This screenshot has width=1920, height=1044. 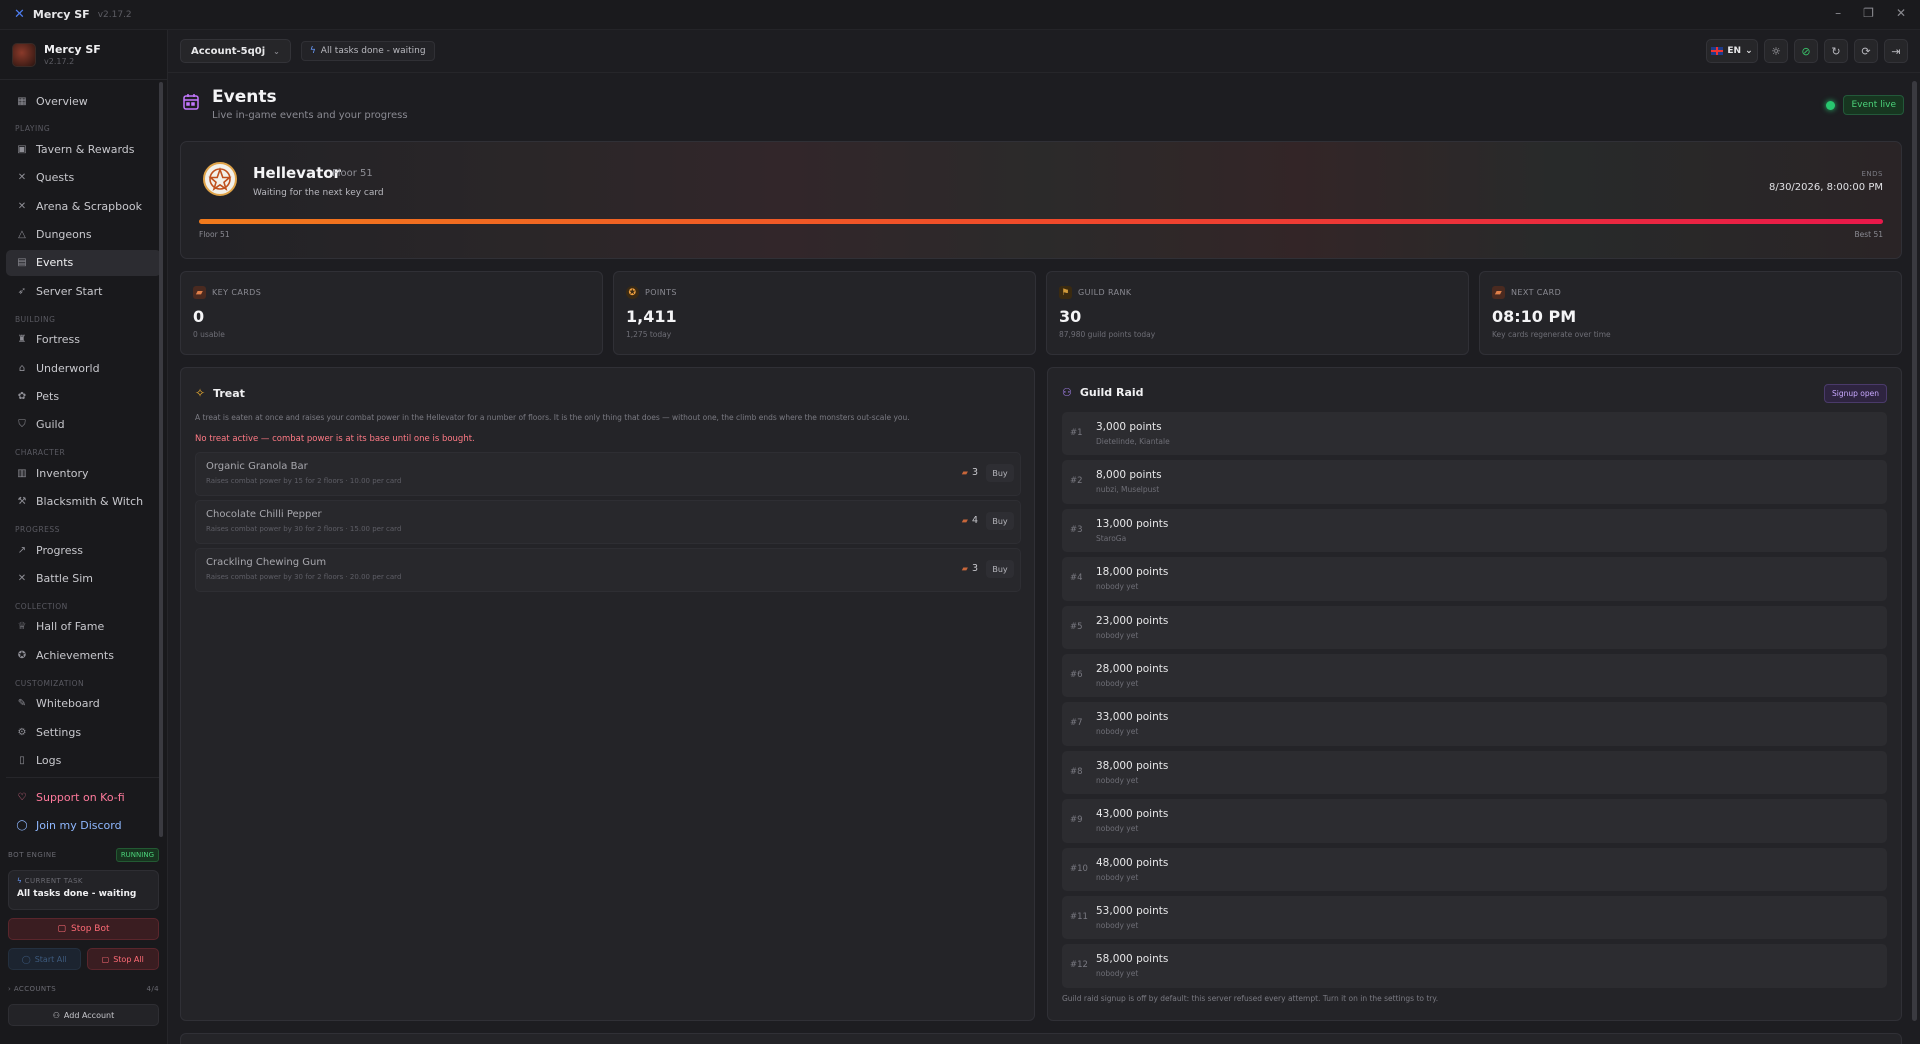 What do you see at coordinates (228, 51) in the screenshot?
I see `account-select-value: Account-5q0j` at bounding box center [228, 51].